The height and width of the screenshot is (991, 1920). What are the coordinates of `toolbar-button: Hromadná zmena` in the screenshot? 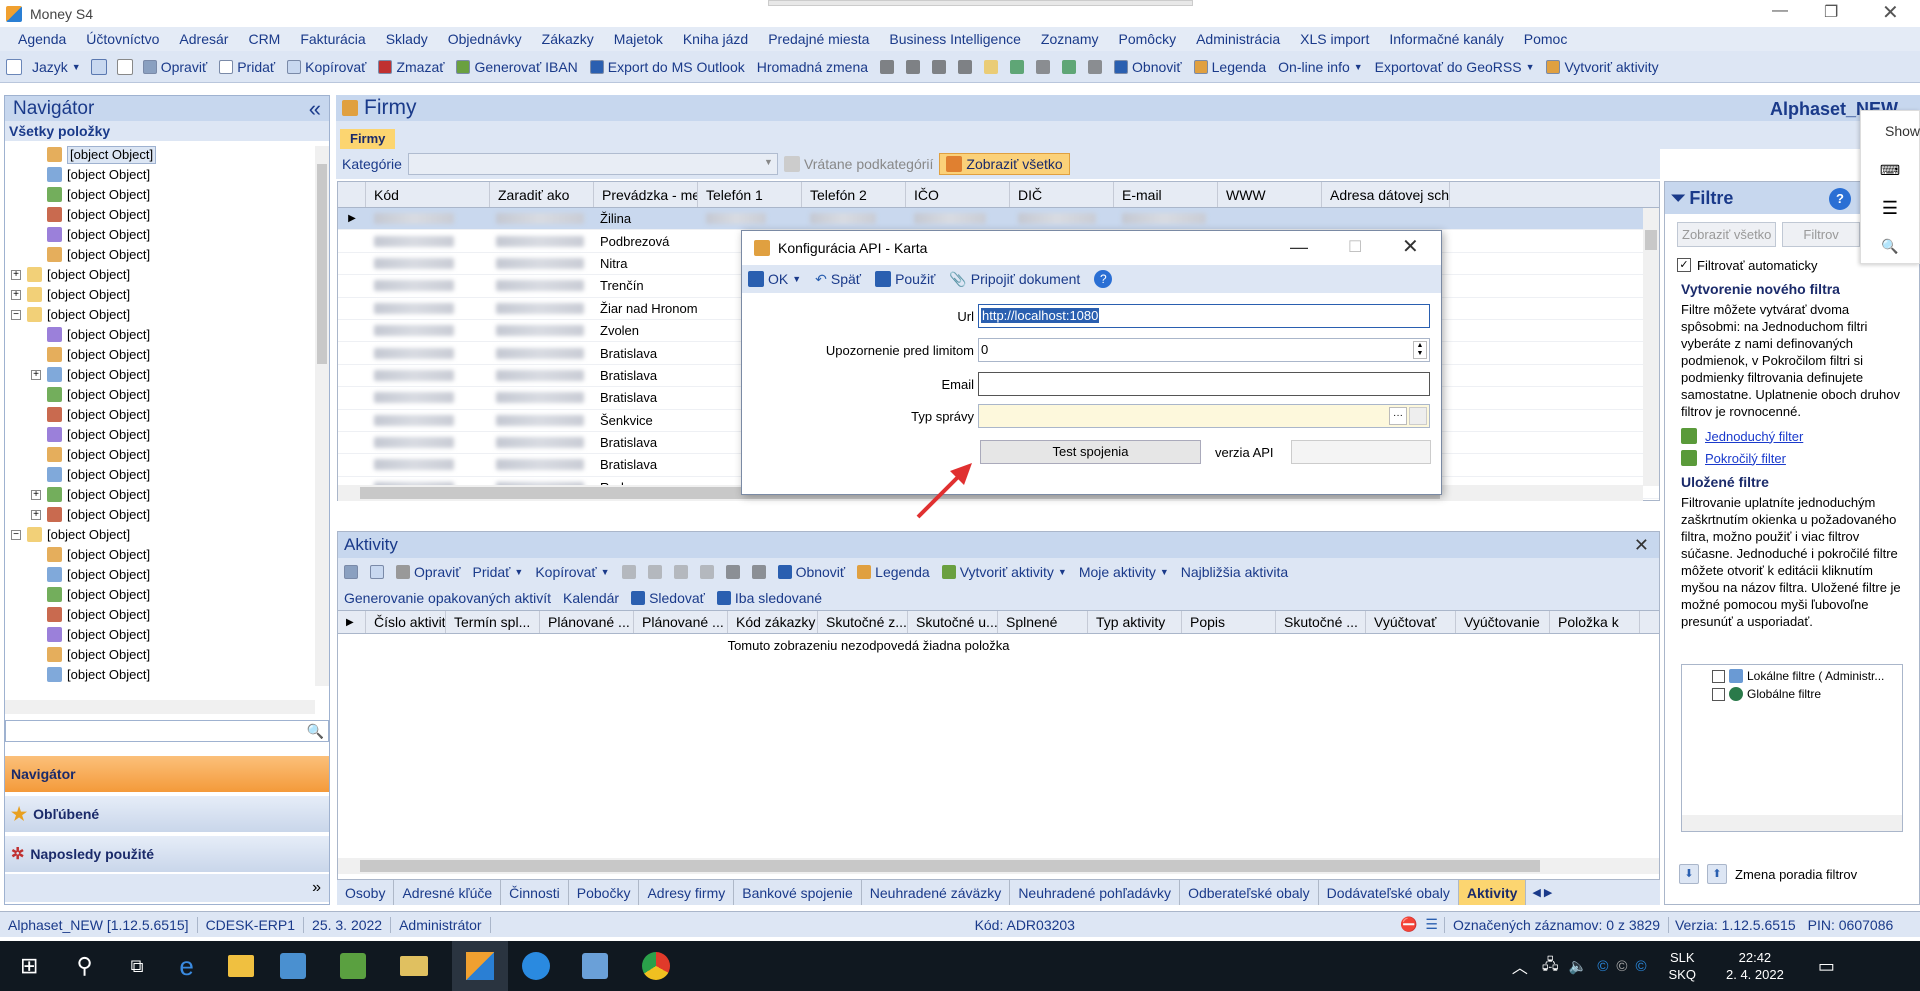 It's located at (812, 67).